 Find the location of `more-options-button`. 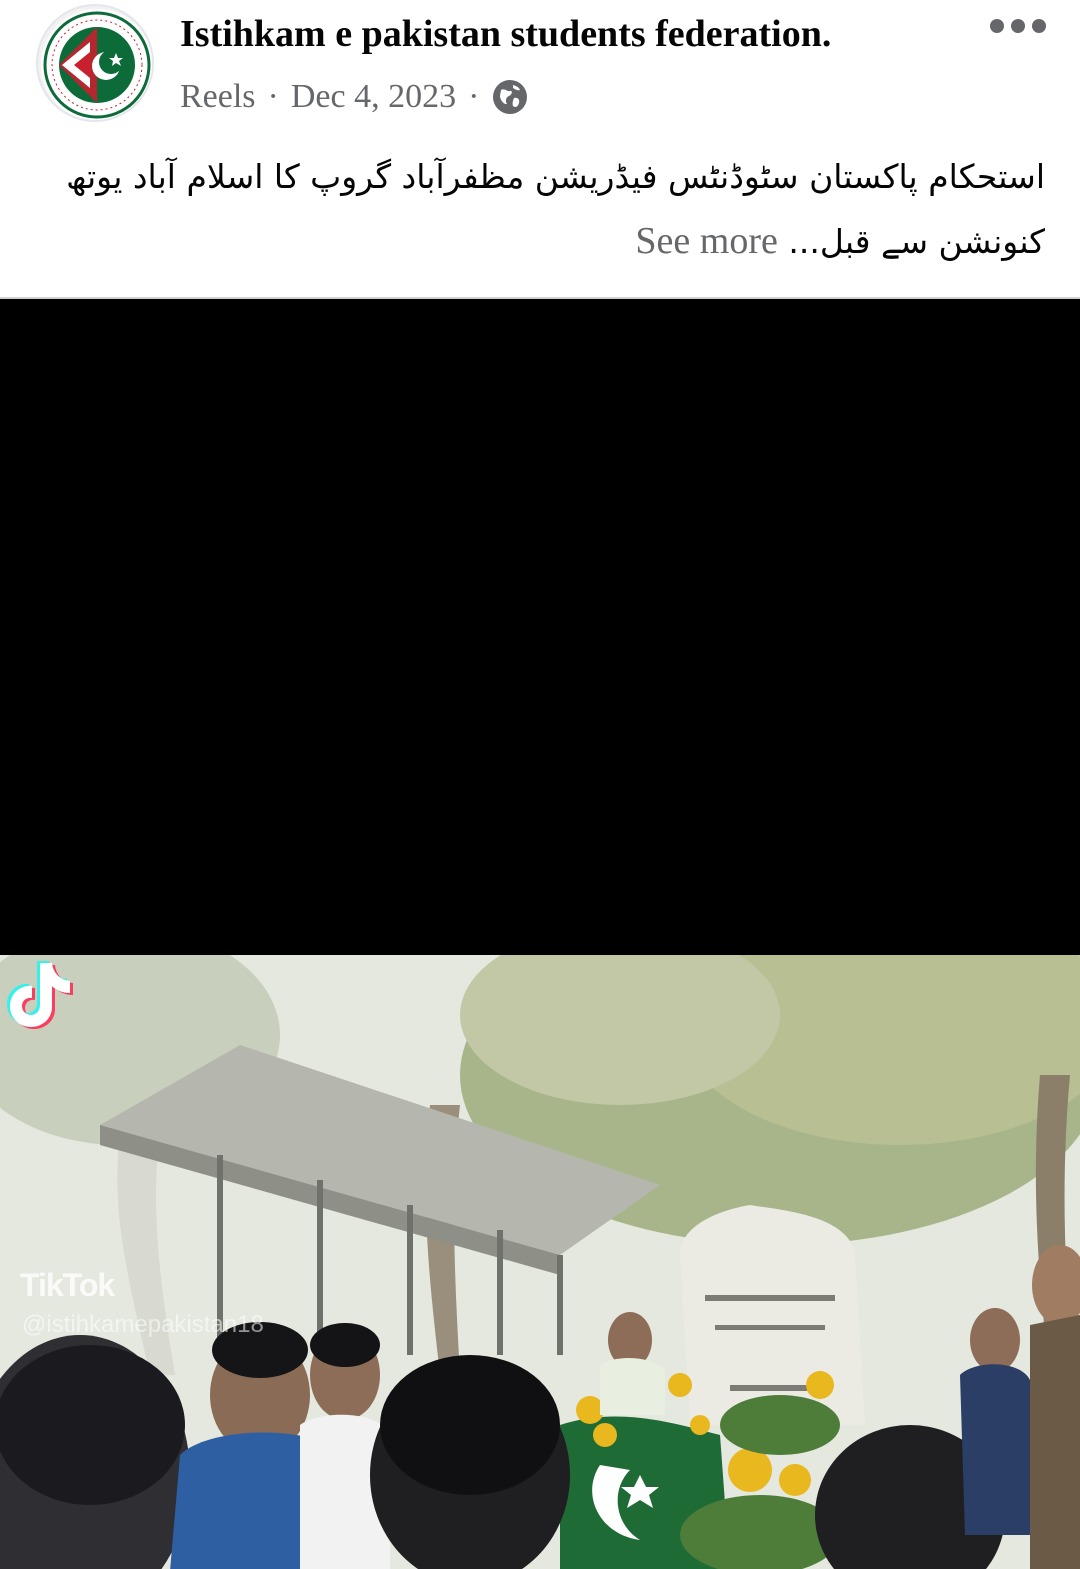

more-options-button is located at coordinates (1018, 26).